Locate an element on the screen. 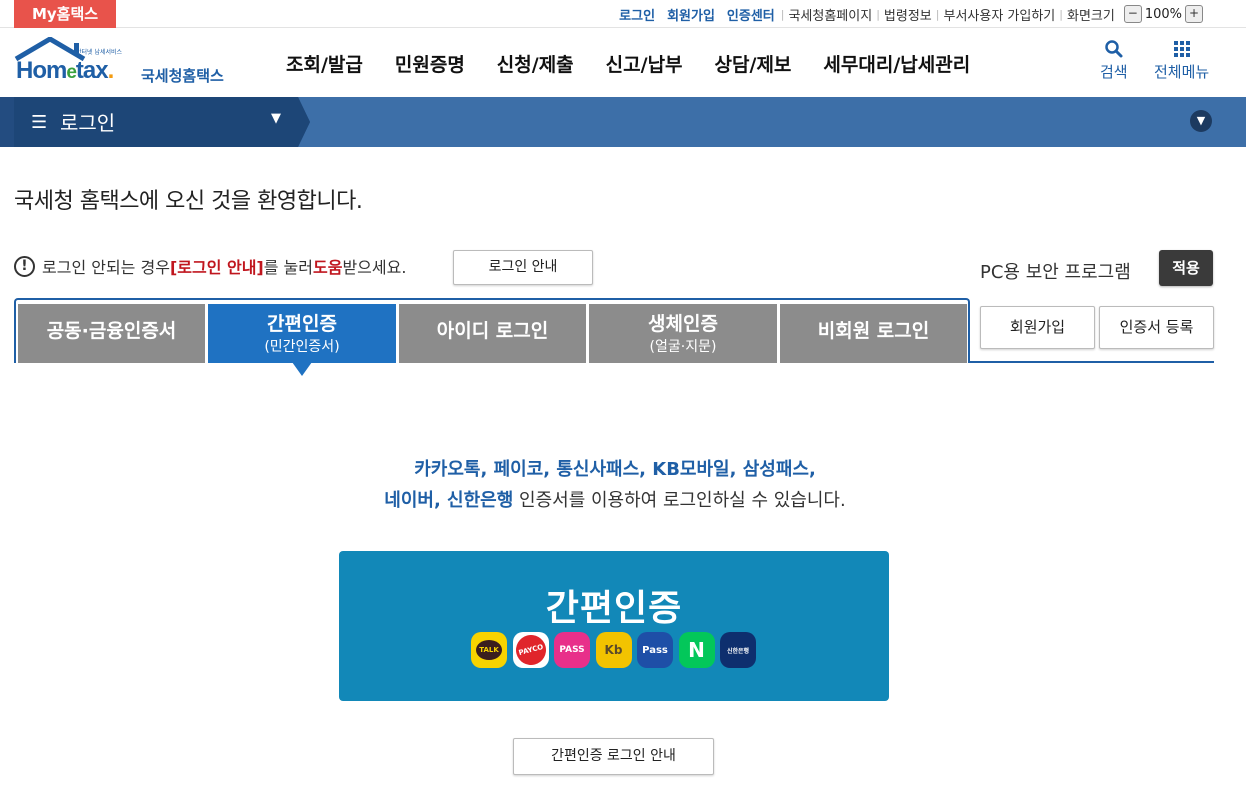 The image size is (1246, 807). tab-label: 간편인증 is located at coordinates (302, 324).